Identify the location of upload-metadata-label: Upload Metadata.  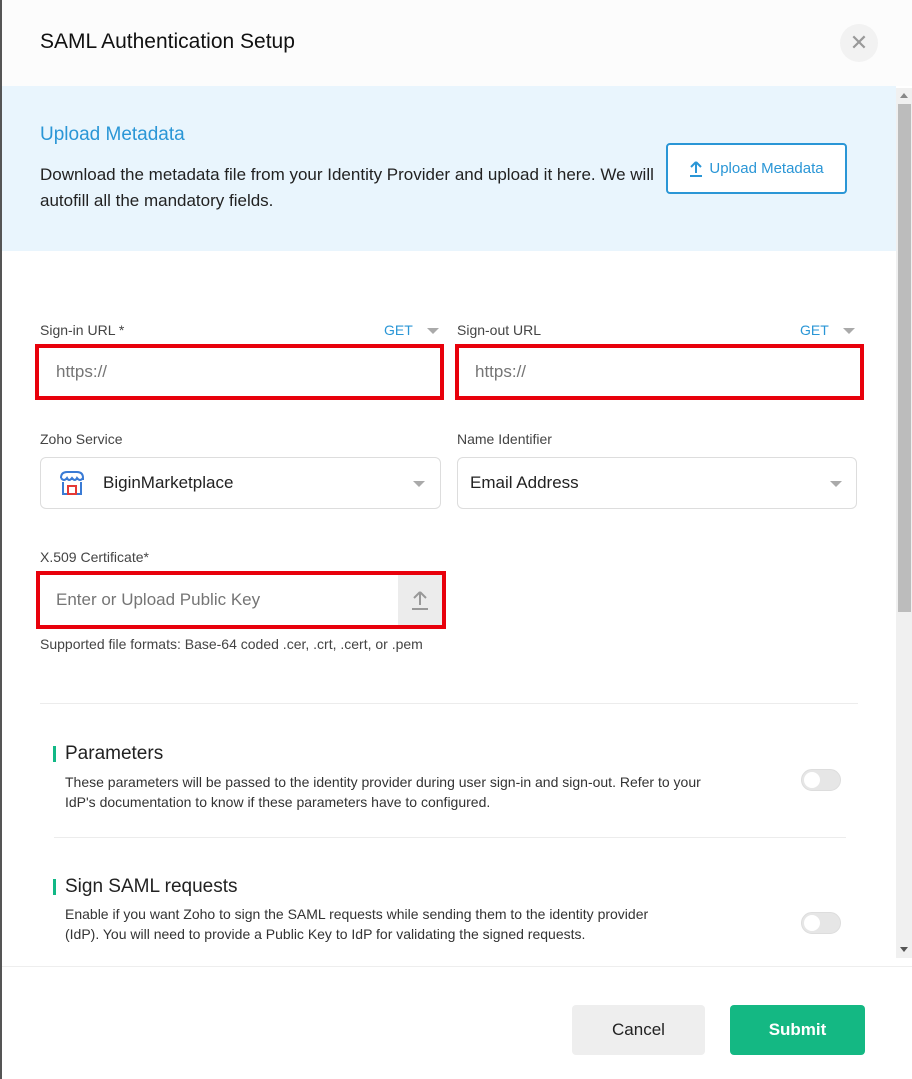
(766, 168).